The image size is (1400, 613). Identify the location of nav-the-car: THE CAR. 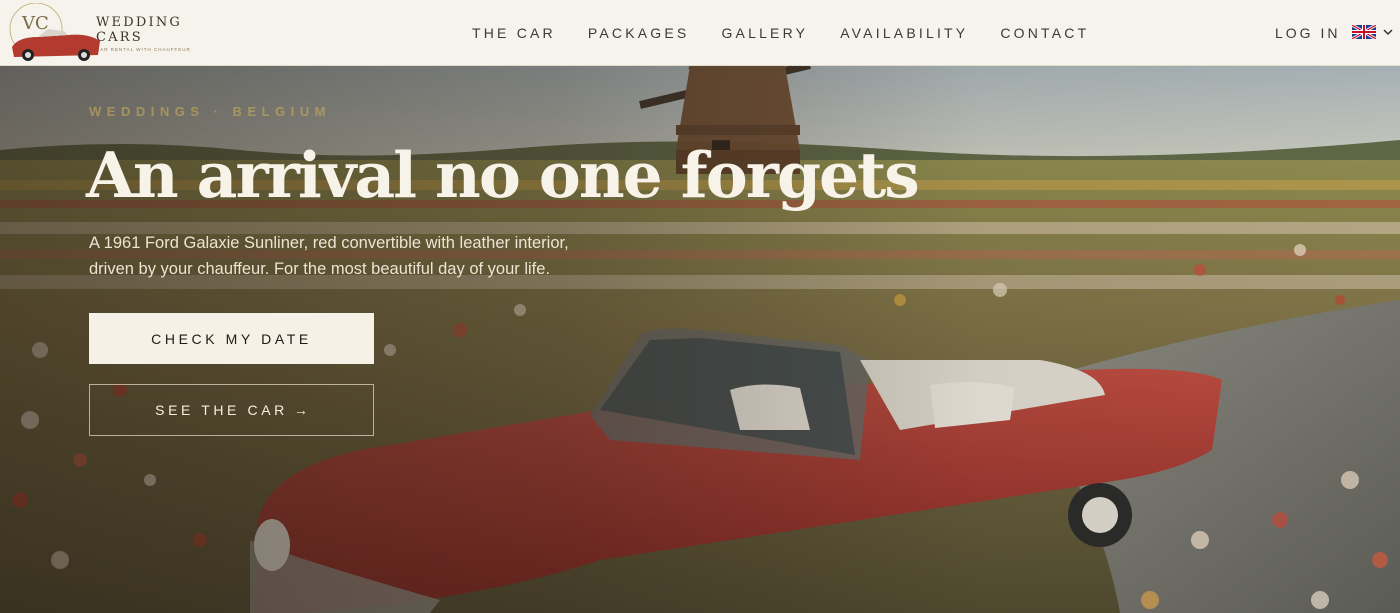
(514, 33).